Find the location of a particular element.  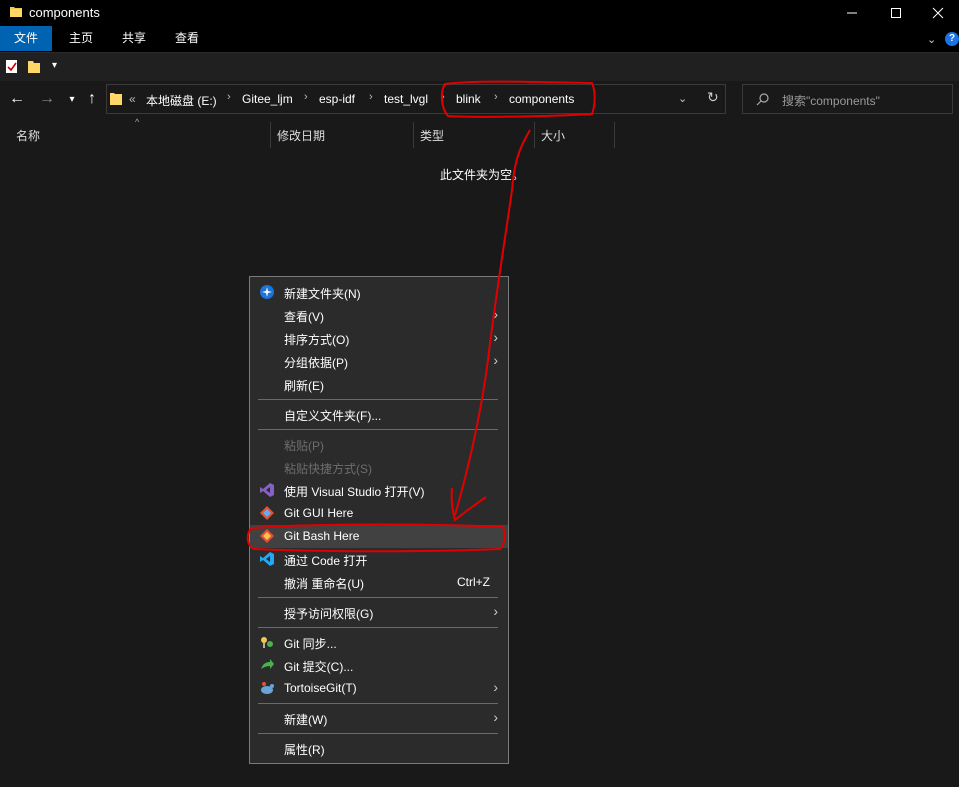

menu-item-label: 授予访问权限(G) is located at coordinates (329, 614).